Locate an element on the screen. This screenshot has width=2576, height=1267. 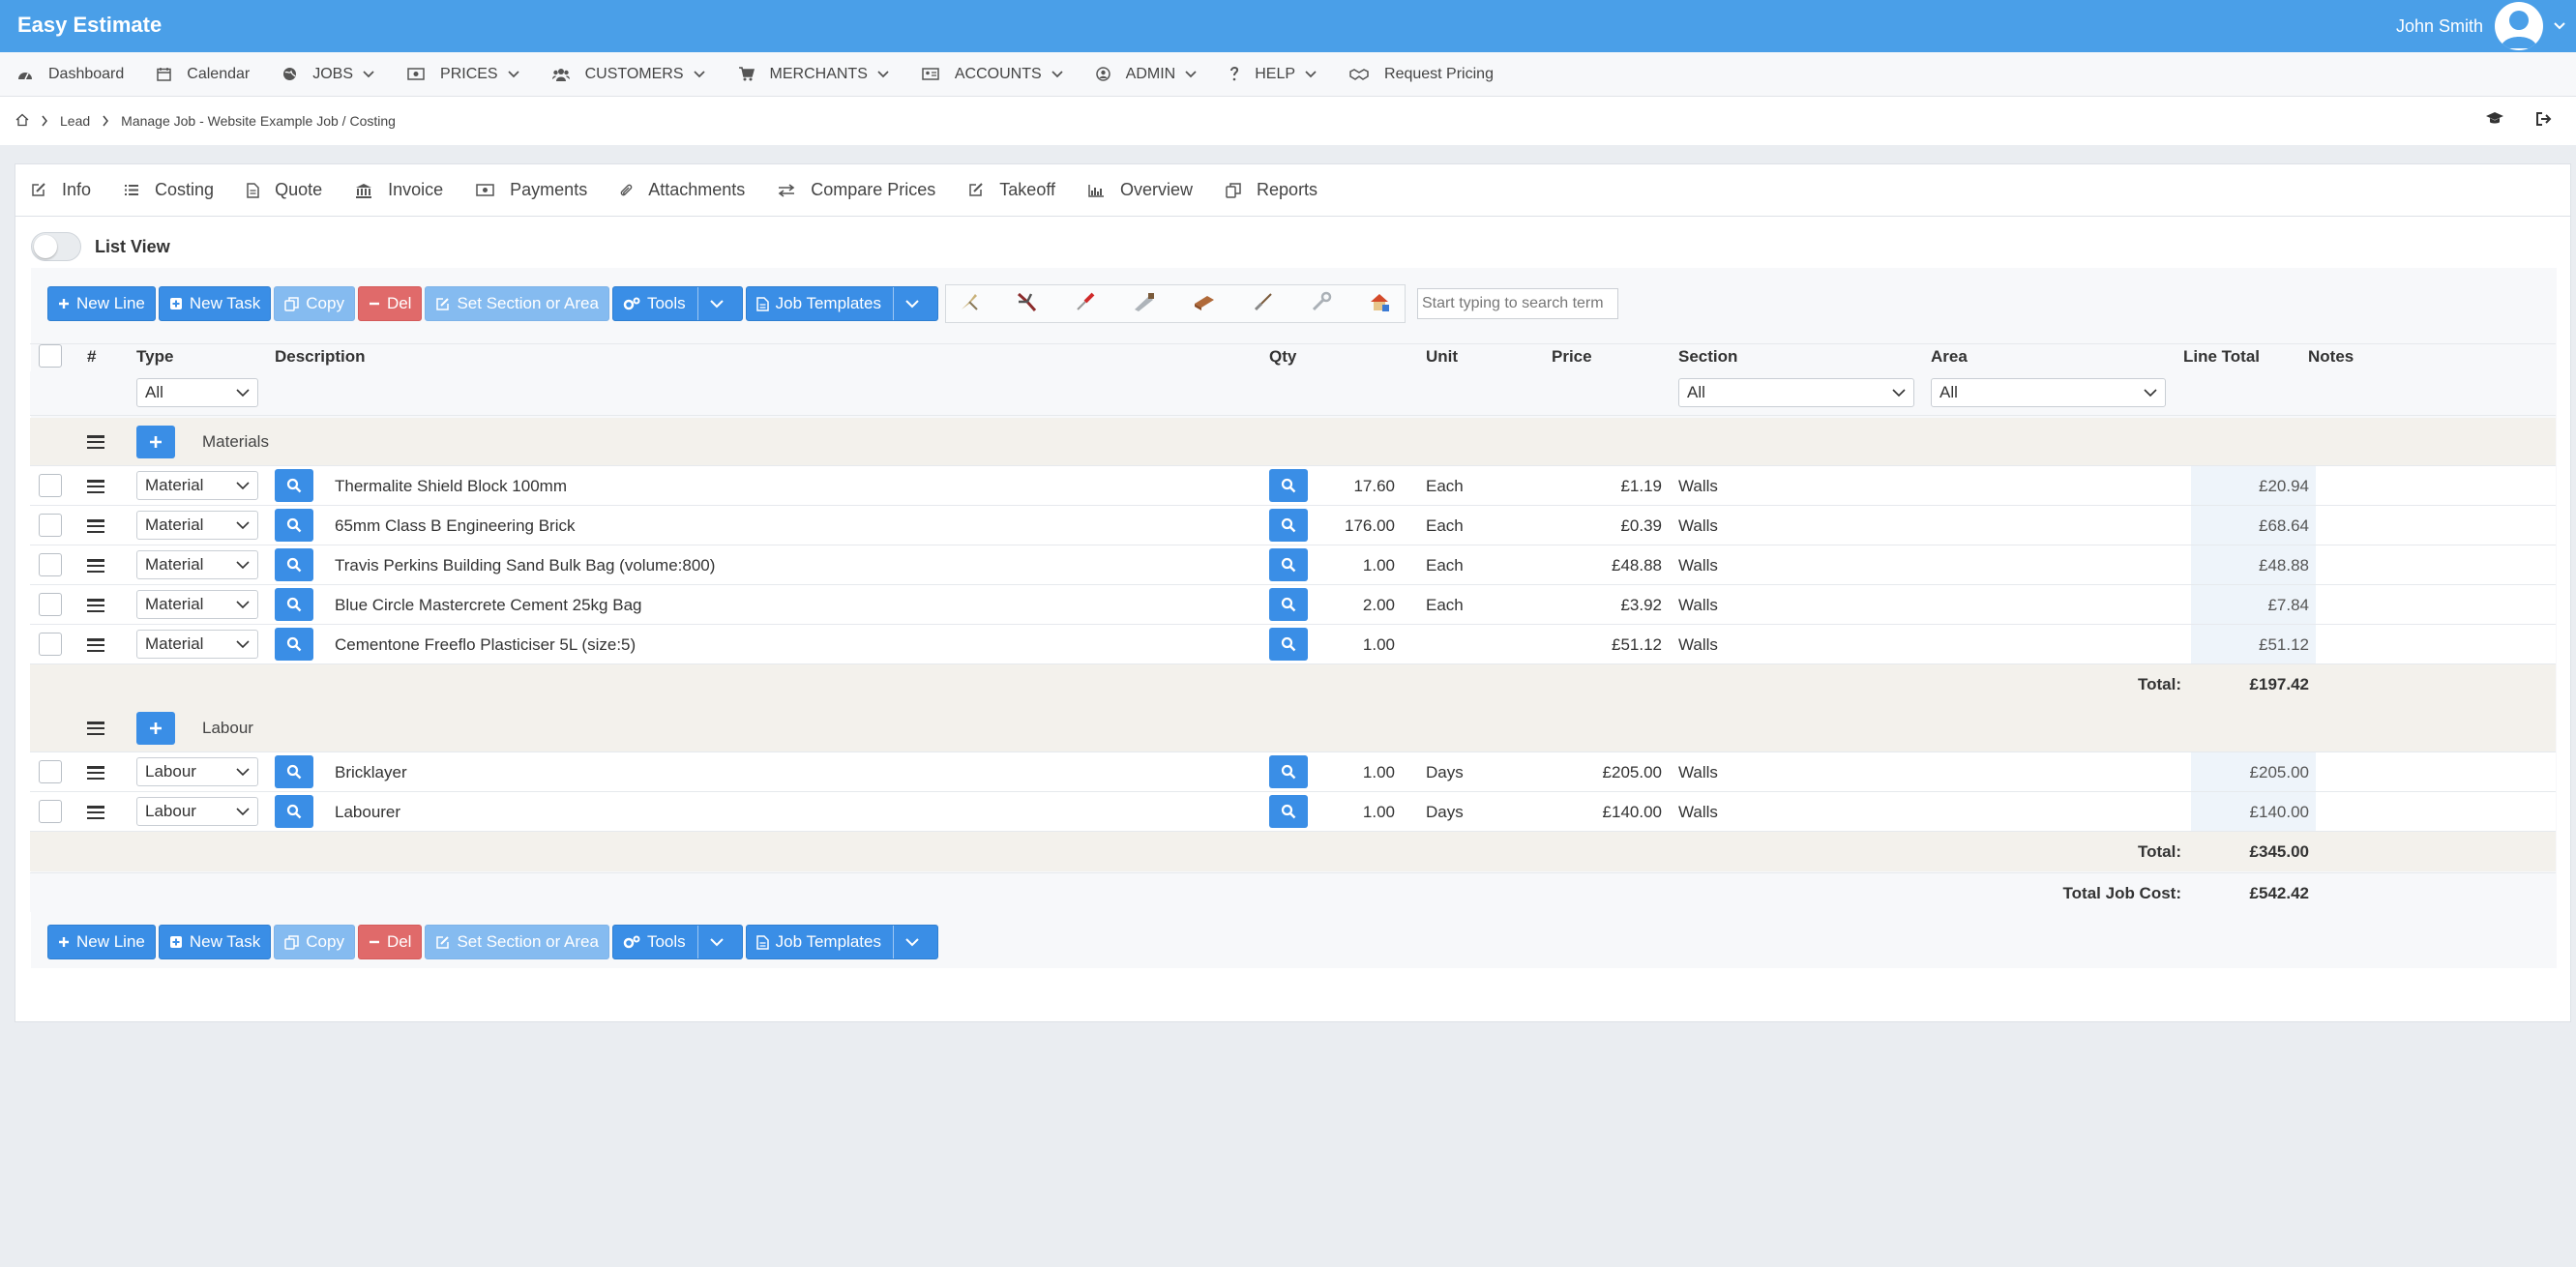
description-cell: Labourer is located at coordinates (367, 812).